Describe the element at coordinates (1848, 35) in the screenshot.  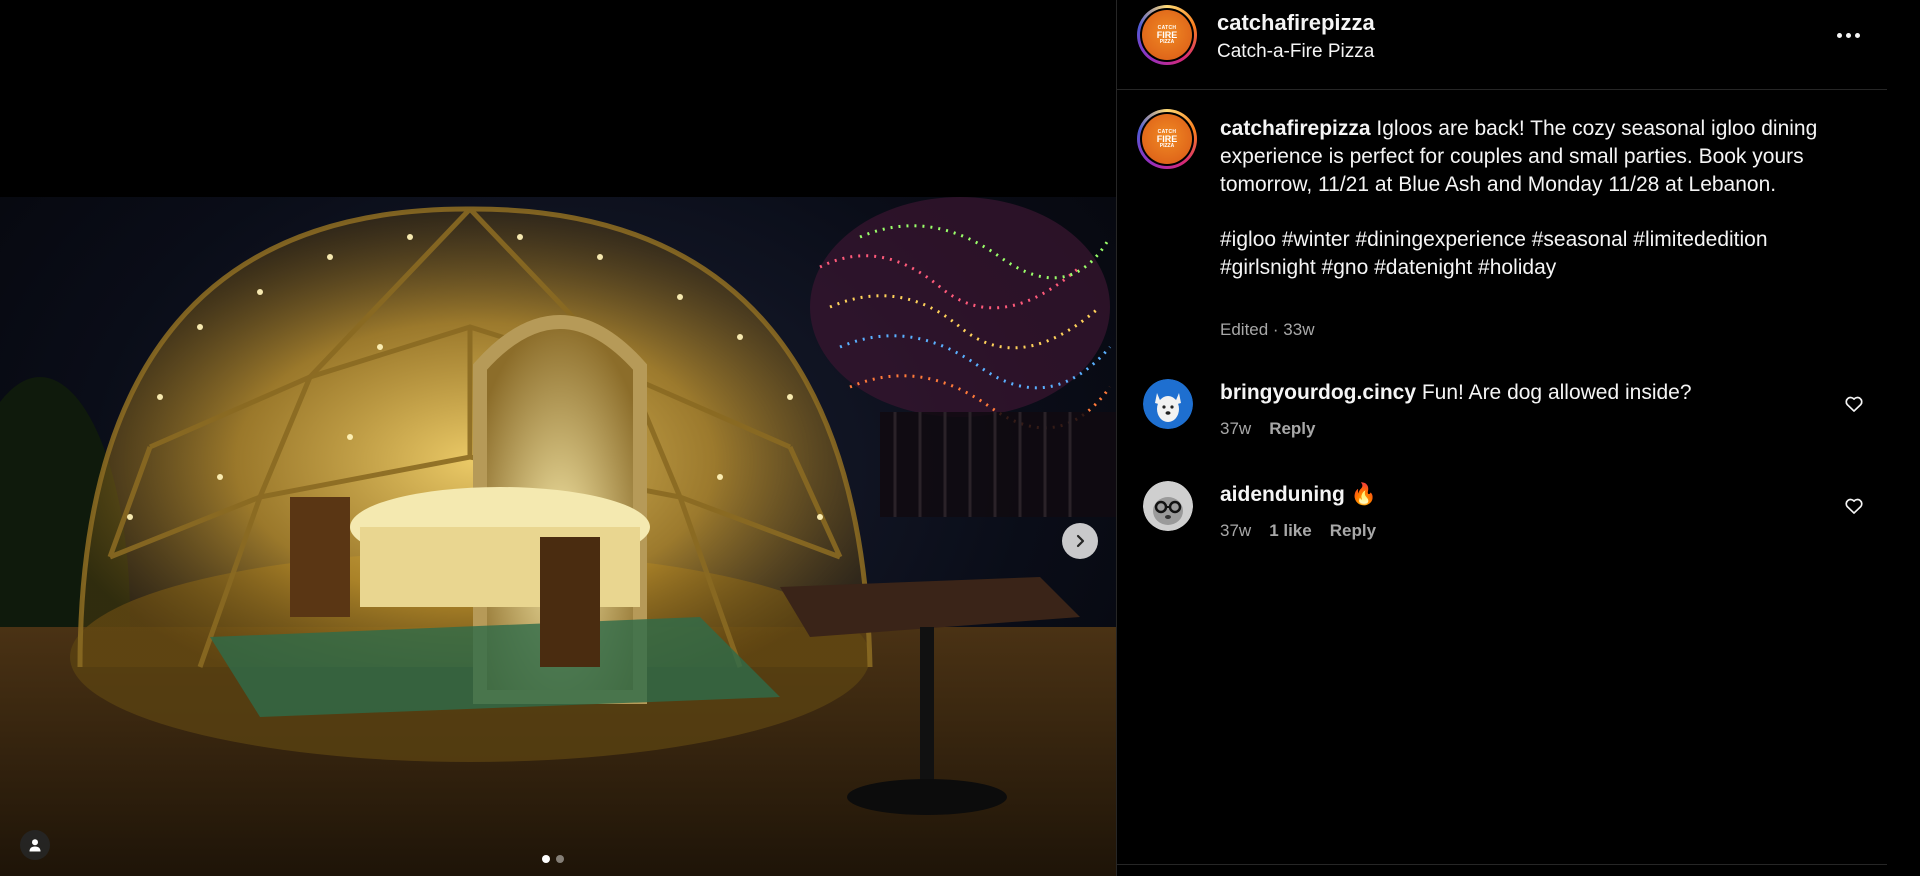
I see `more-options-button` at that location.